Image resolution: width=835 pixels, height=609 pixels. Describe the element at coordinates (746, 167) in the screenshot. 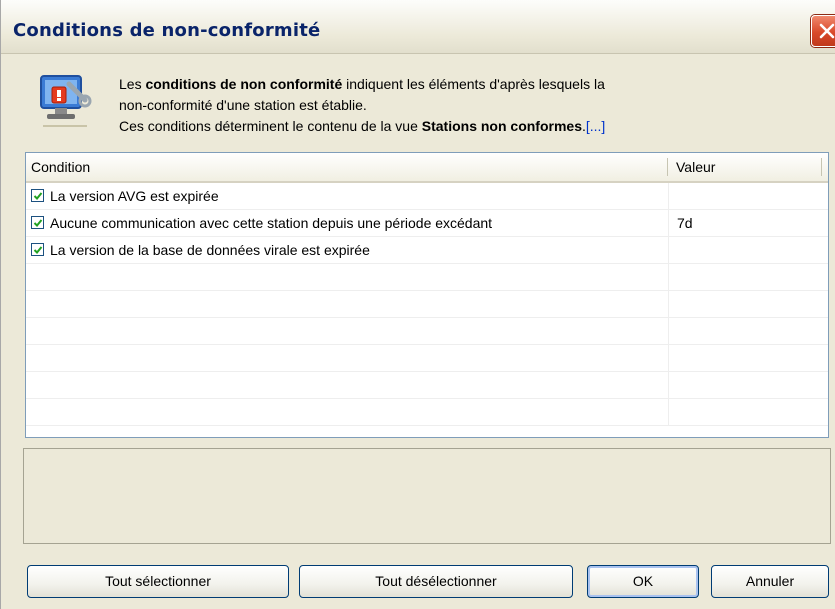

I see `column-header-value: Valeur` at that location.